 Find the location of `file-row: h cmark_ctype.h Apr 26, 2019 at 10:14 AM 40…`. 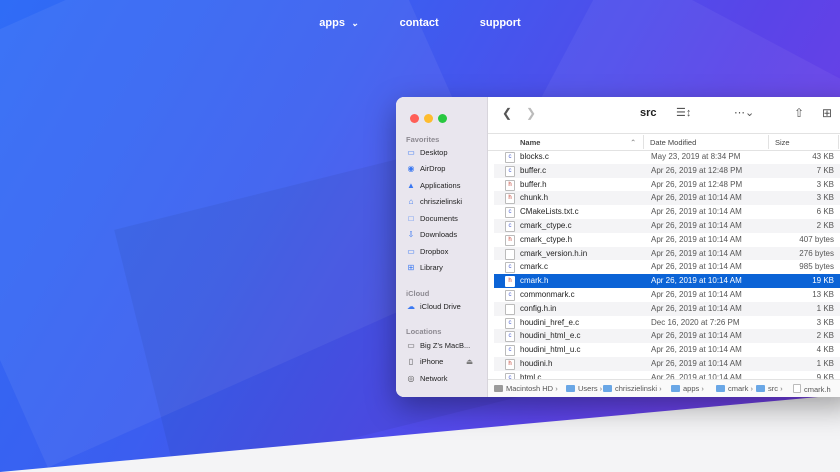

file-row: h cmark_ctype.h Apr 26, 2019 at 10:14 AM 40… is located at coordinates (667, 240).